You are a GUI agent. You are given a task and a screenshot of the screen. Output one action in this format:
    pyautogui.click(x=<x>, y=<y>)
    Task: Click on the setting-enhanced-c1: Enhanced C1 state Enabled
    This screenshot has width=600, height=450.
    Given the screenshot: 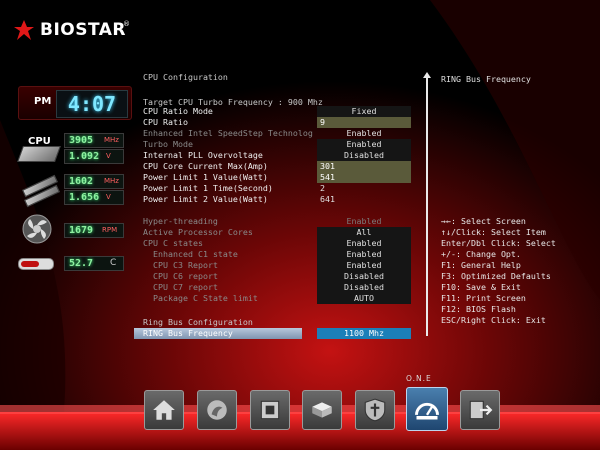 What is the action you would take?
    pyautogui.click(x=278, y=254)
    